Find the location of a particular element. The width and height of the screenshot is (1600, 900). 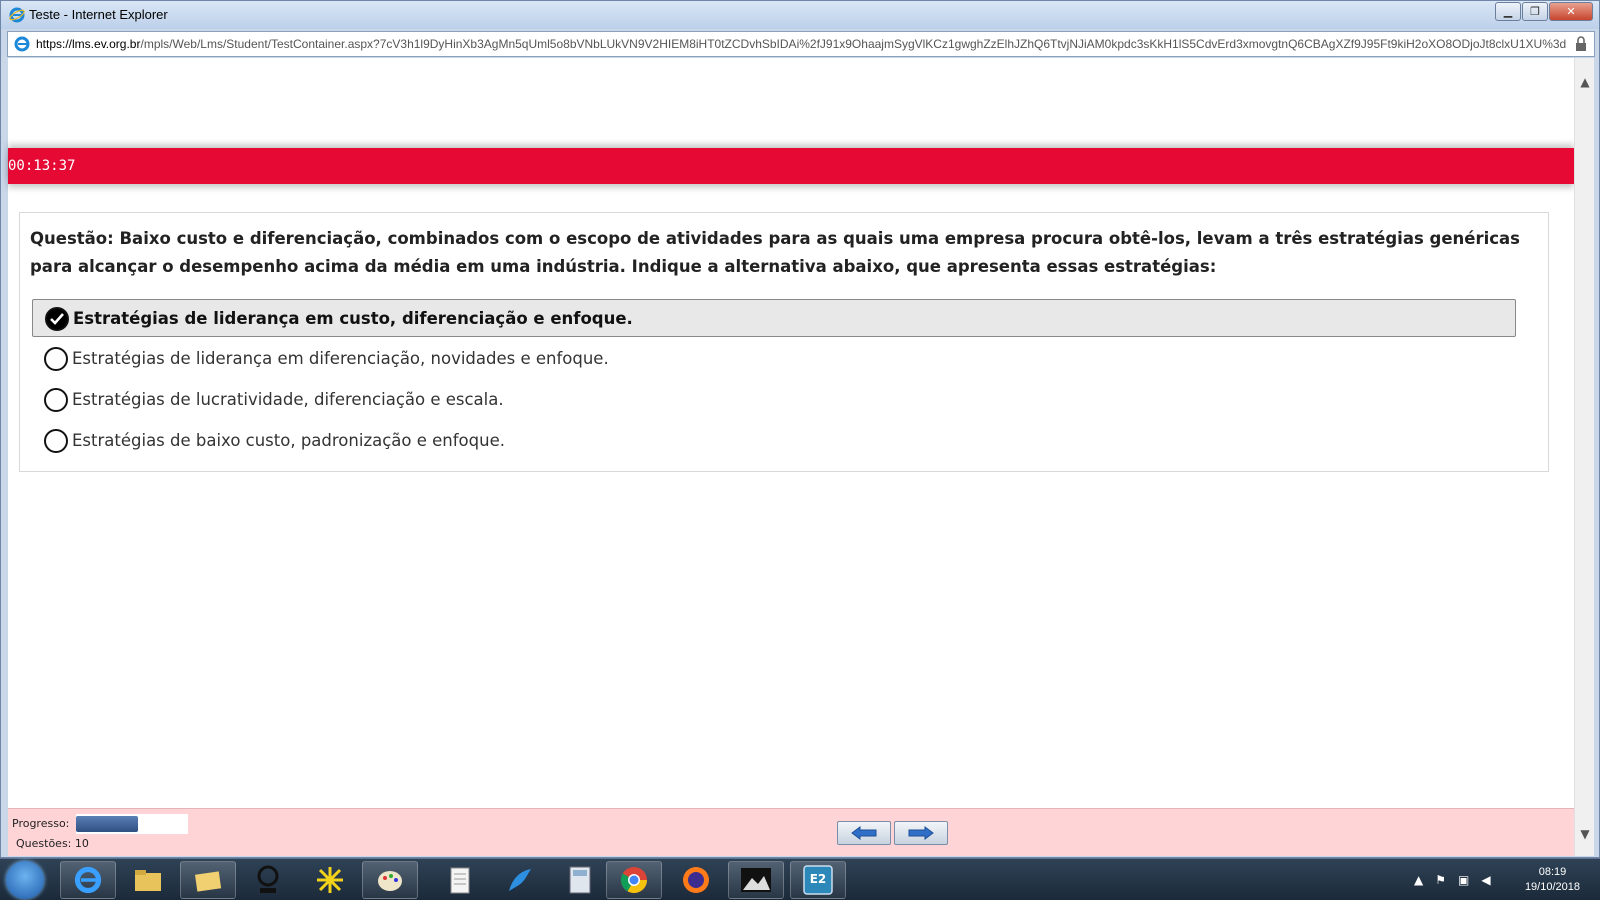

folder-icon is located at coordinates (208, 880).